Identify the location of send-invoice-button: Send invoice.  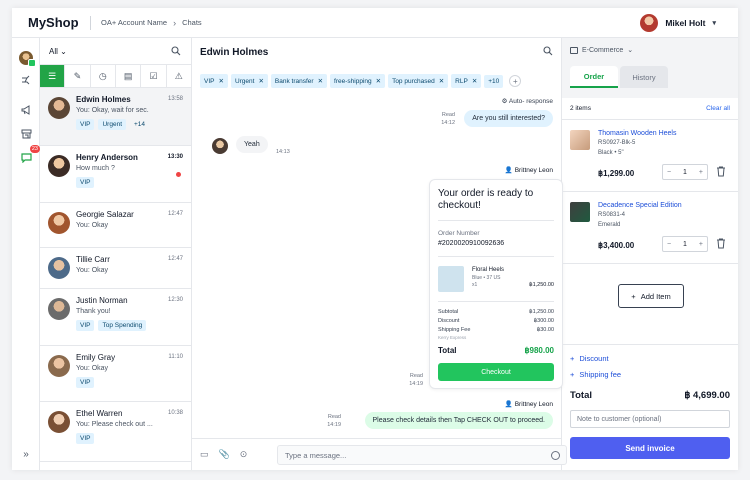
(650, 448).